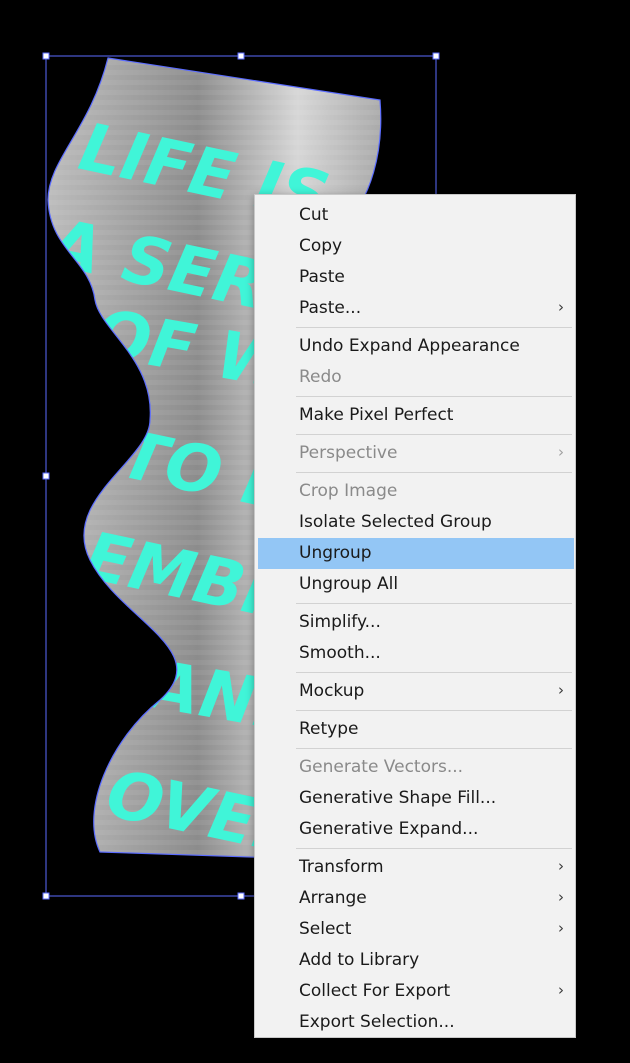 Image resolution: width=630 pixels, height=1063 pixels. What do you see at coordinates (416, 867) in the screenshot?
I see `menu-item-transform: Transform ›` at bounding box center [416, 867].